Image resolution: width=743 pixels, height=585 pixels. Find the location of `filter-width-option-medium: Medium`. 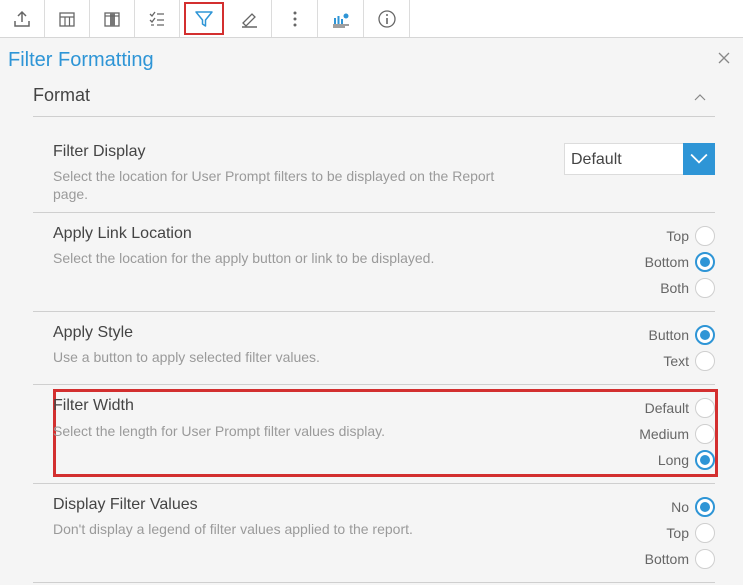

filter-width-option-medium: Medium is located at coordinates (677, 434).